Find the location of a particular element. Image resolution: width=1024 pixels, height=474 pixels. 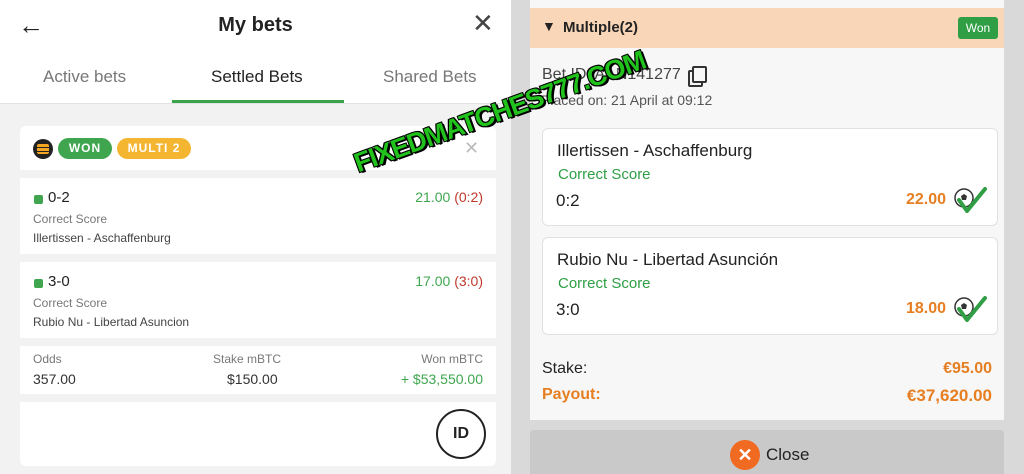

selection-odds: 22.00 is located at coordinates (926, 199).